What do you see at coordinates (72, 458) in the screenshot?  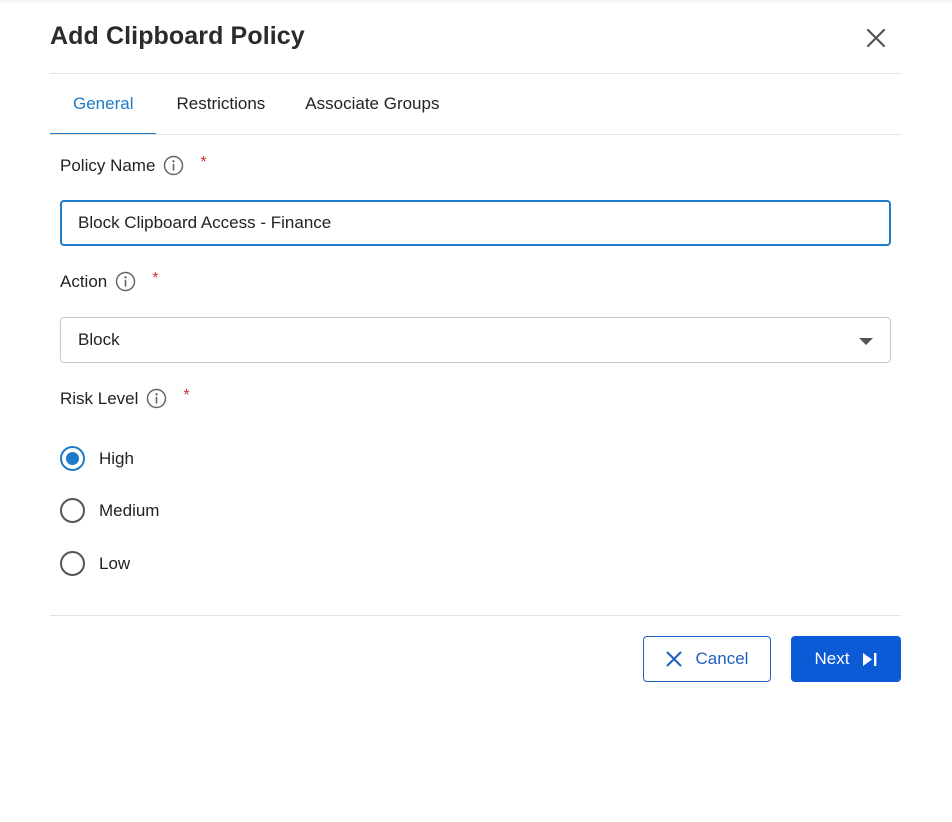 I see `radio-checked-icon` at bounding box center [72, 458].